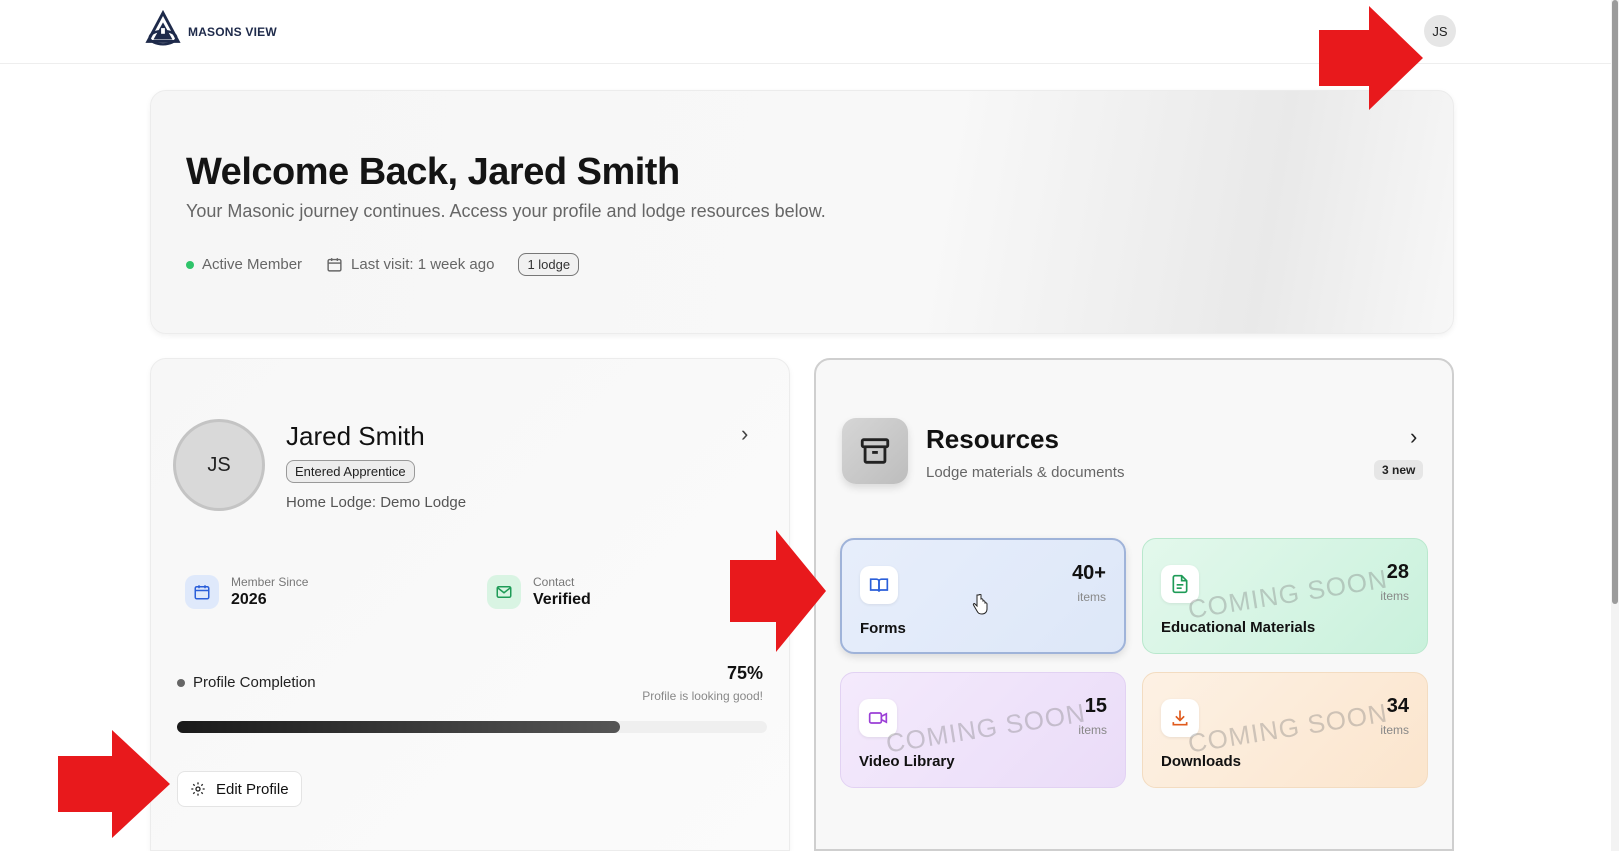 The image size is (1619, 851). Describe the element at coordinates (879, 585) in the screenshot. I see `book-open-icon` at that location.